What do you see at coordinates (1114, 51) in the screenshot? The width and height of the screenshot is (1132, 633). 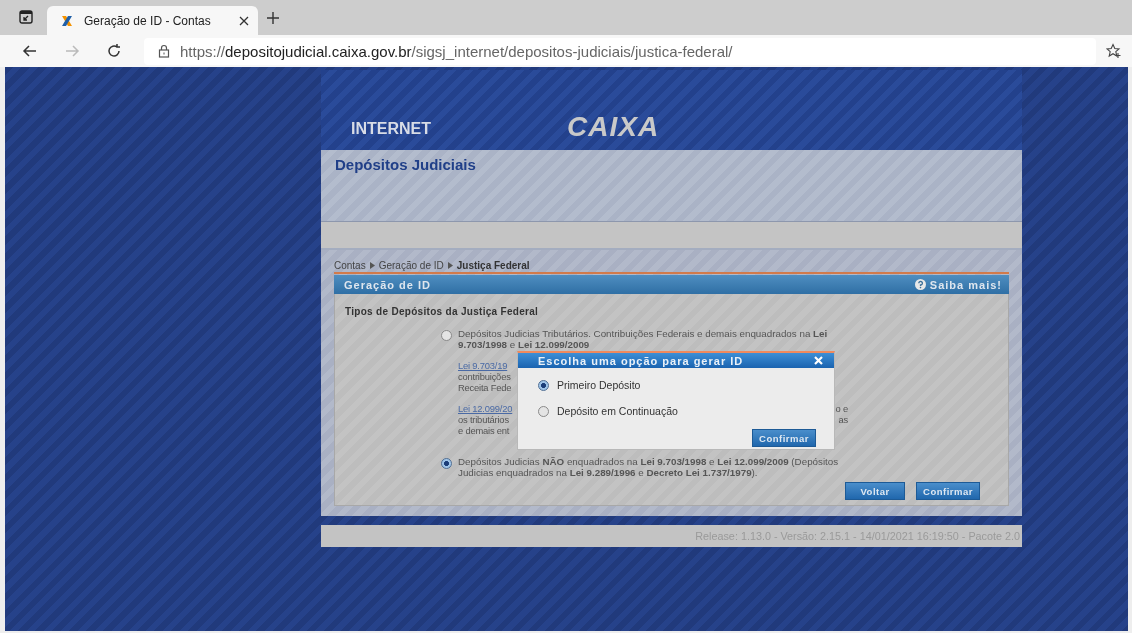 I see `favorite-star-icon` at bounding box center [1114, 51].